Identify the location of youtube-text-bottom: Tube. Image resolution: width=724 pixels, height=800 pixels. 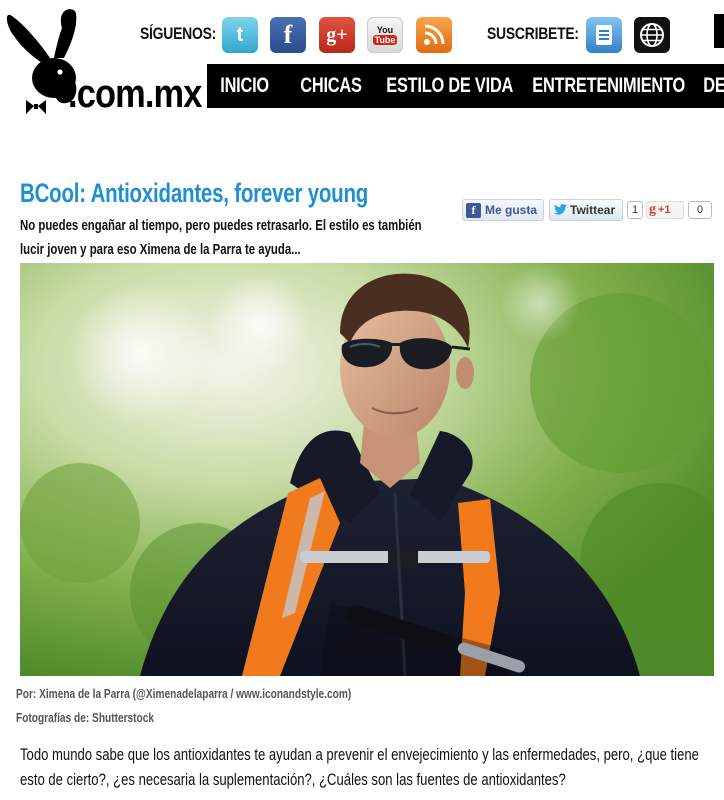
(385, 40).